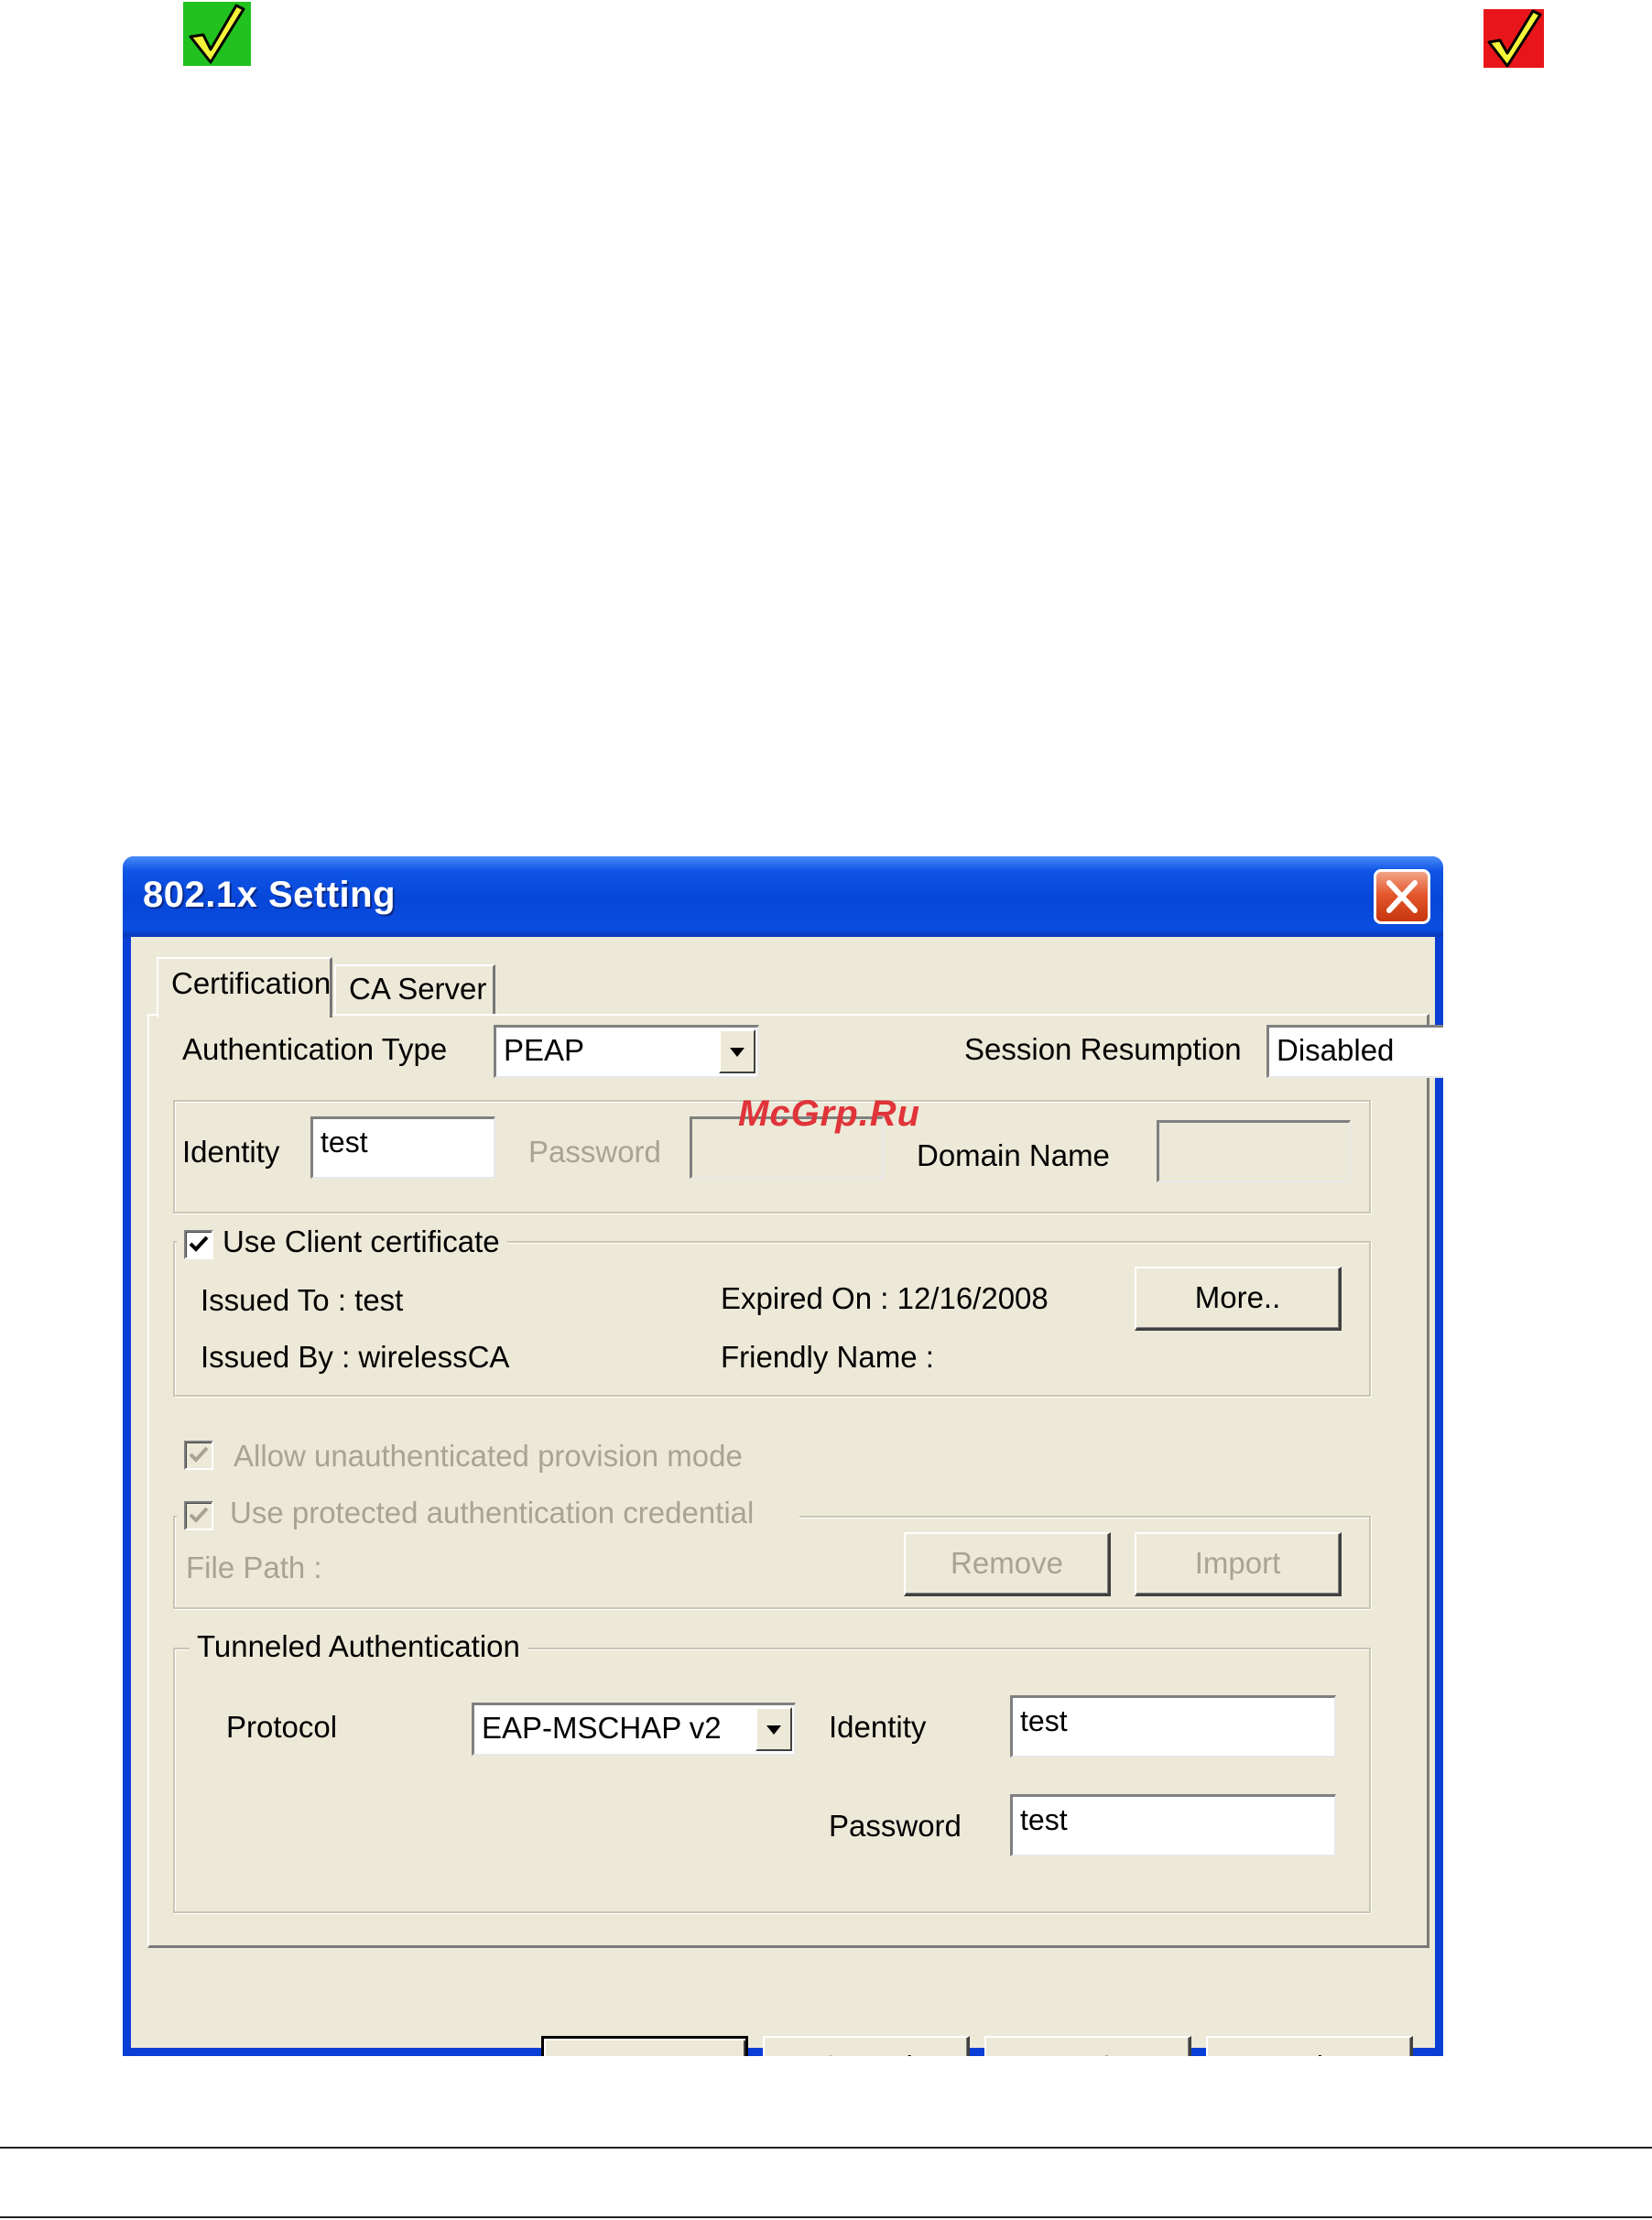 This screenshot has height=2220, width=1652. I want to click on help-button: Help, so click(1309, 2046).